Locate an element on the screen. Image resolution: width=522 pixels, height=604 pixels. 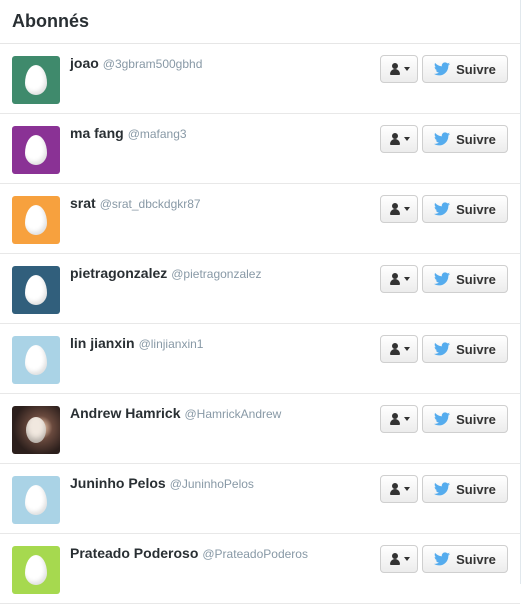
user-fullname: lin jianxin is located at coordinates (102, 343).